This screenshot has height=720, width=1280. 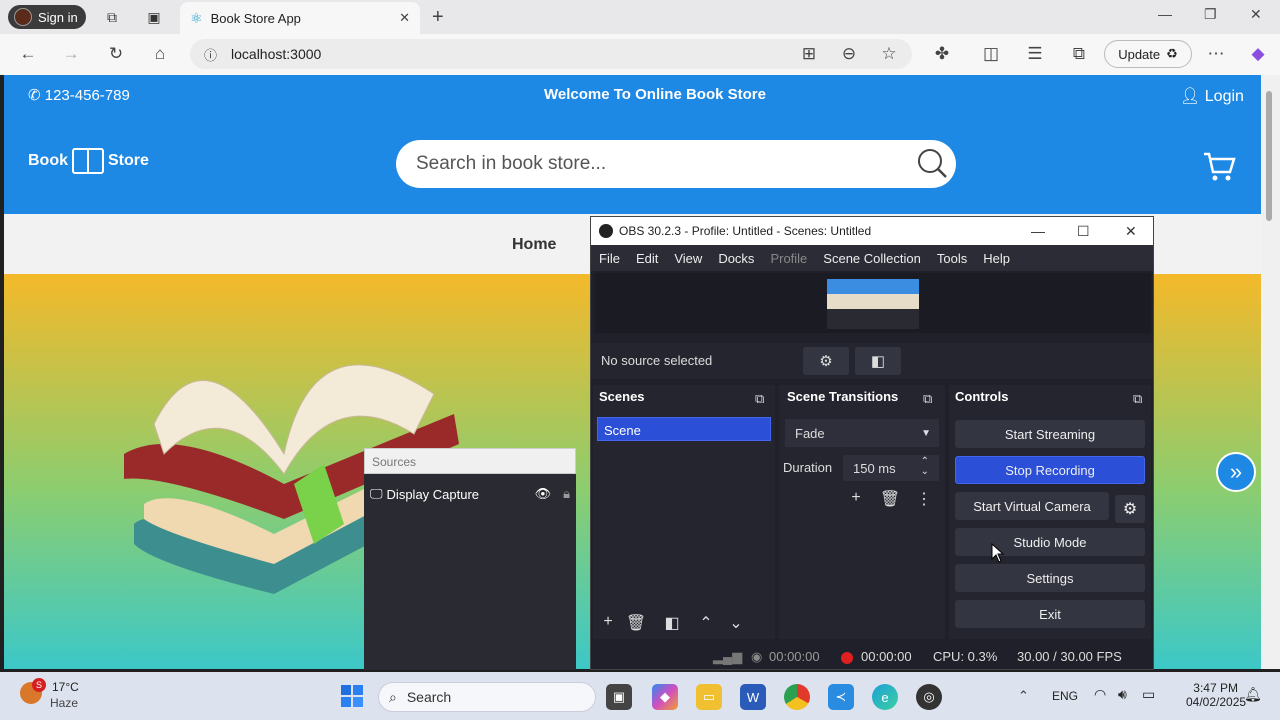 I want to click on menu-docks: Docks, so click(x=736, y=258).